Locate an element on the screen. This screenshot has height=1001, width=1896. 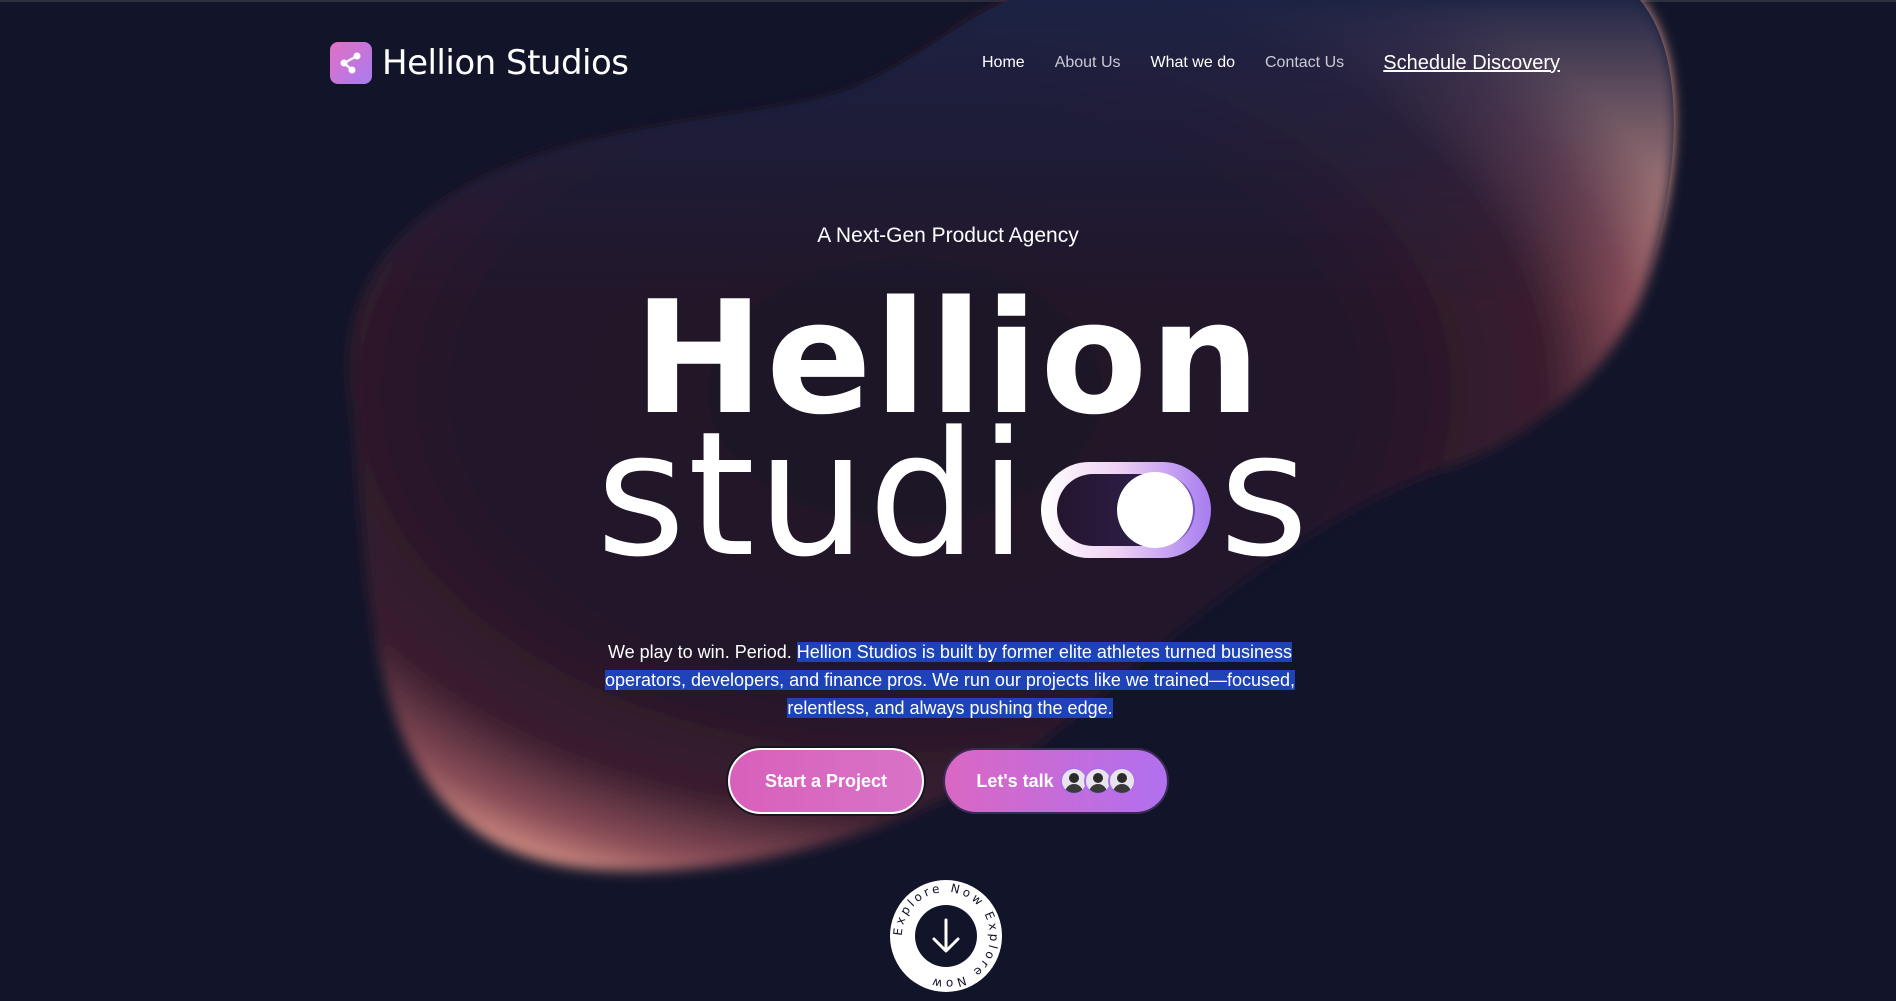
explore-now-scroll-button: Explore Now Explore Now is located at coordinates (946, 936).